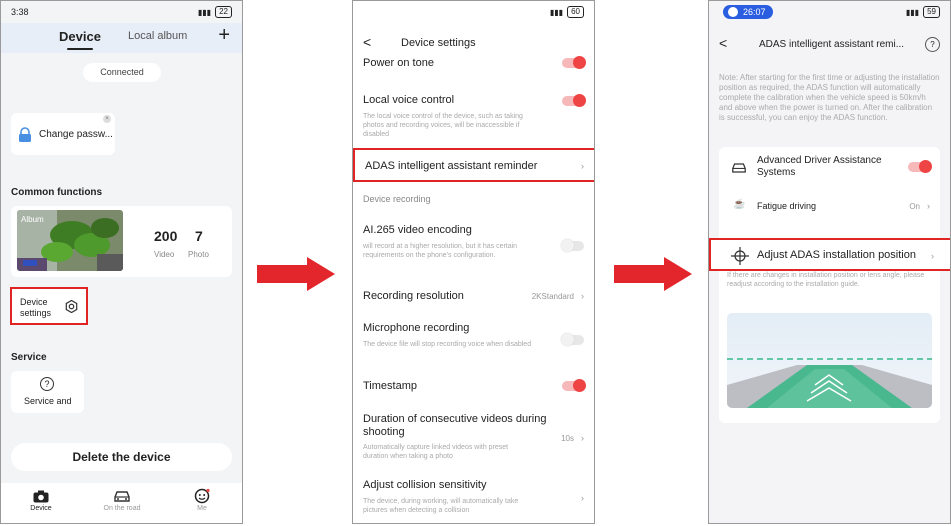 The image size is (951, 526). I want to click on change-password-card: Change passw... ×, so click(63, 134).